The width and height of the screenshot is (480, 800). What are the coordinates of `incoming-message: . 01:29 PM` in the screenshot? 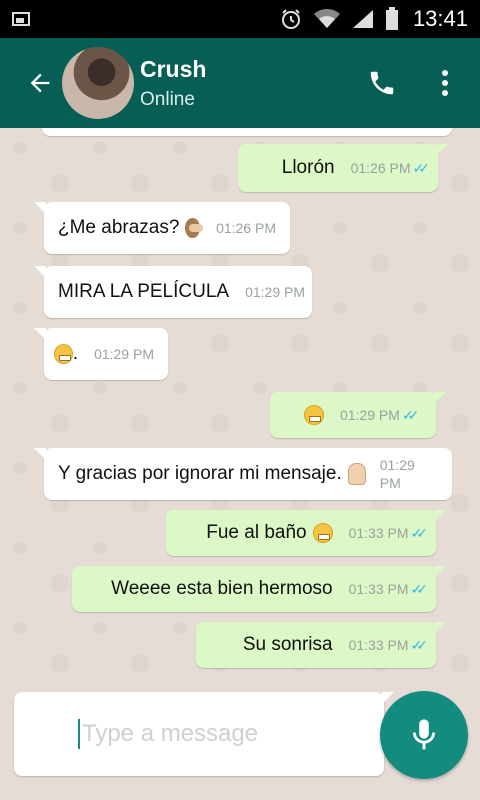 It's located at (101, 354).